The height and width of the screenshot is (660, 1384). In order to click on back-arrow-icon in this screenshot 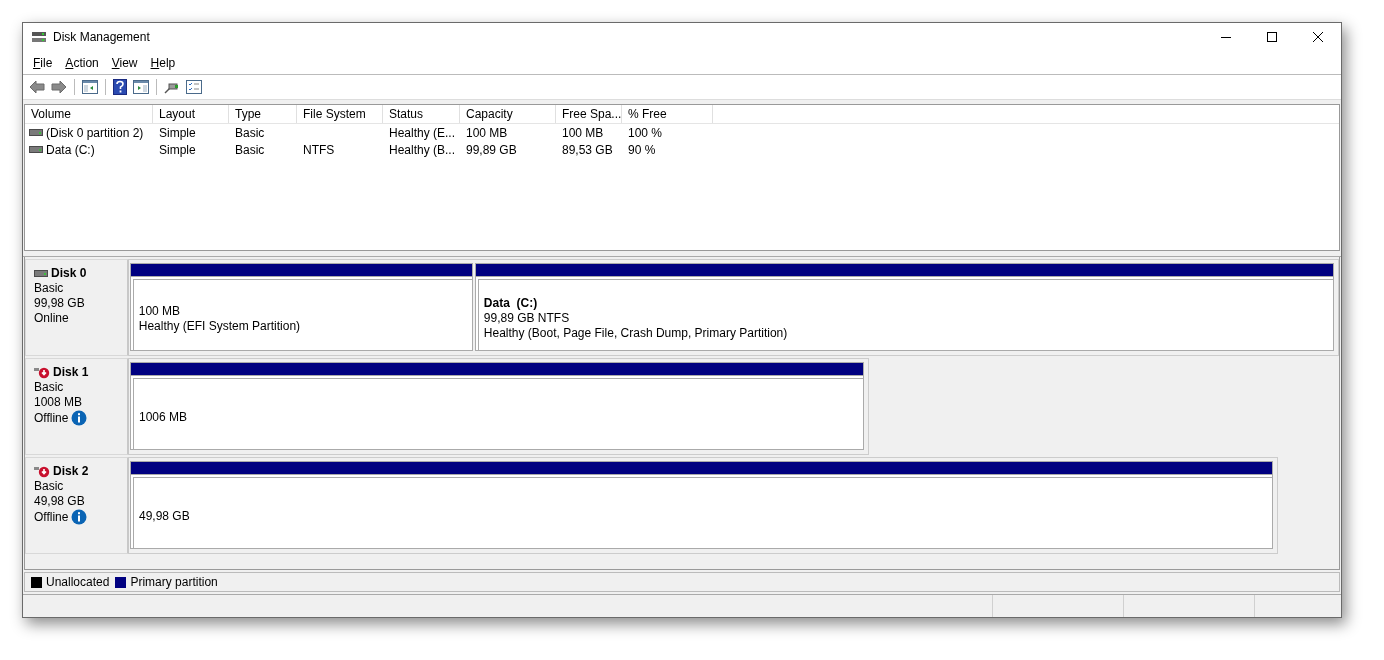, I will do `click(37, 87)`.